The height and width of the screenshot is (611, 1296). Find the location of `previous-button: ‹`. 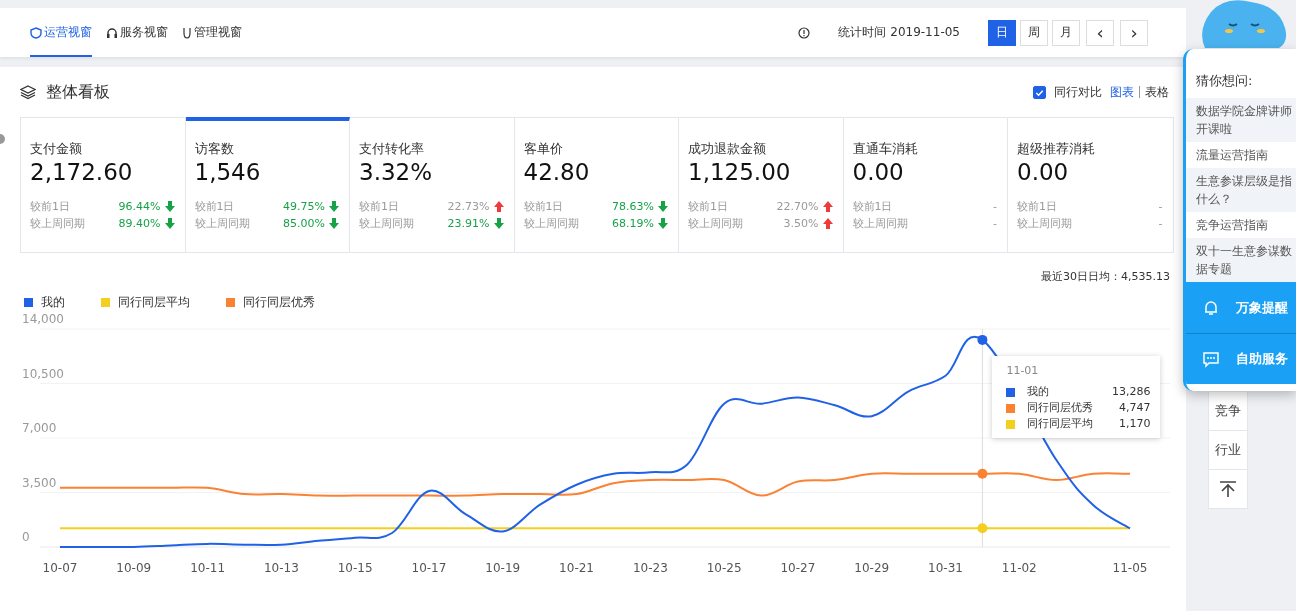

previous-button: ‹ is located at coordinates (1100, 32).